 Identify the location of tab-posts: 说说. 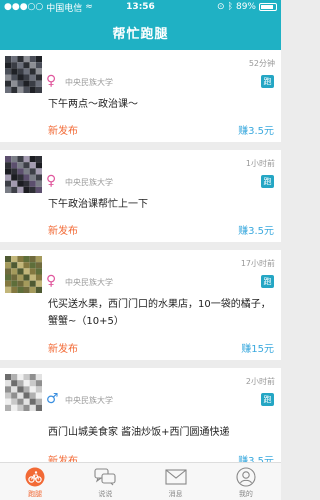
(105, 481).